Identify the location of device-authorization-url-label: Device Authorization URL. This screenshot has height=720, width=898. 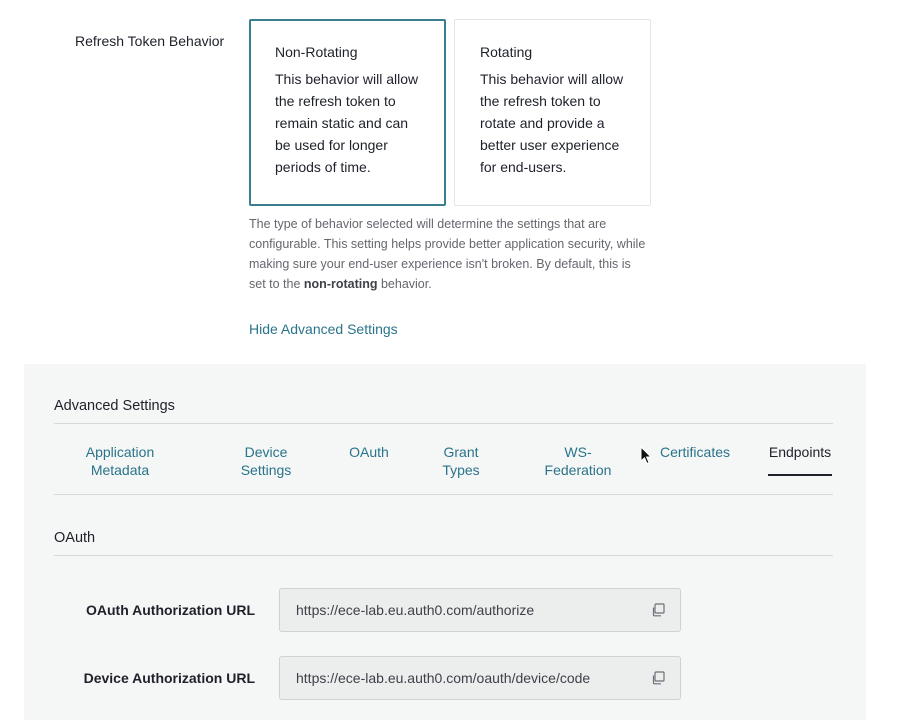
(169, 678).